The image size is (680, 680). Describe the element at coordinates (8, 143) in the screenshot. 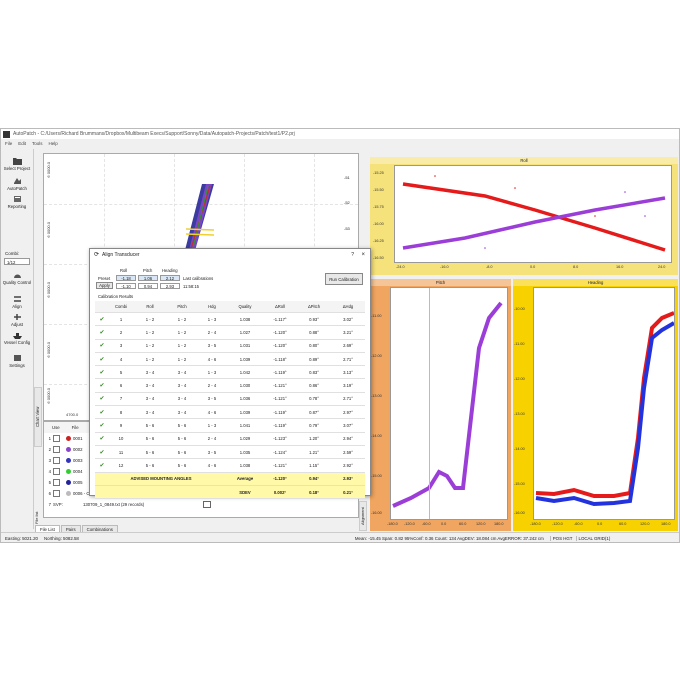

I see `menu-file: File` at that location.